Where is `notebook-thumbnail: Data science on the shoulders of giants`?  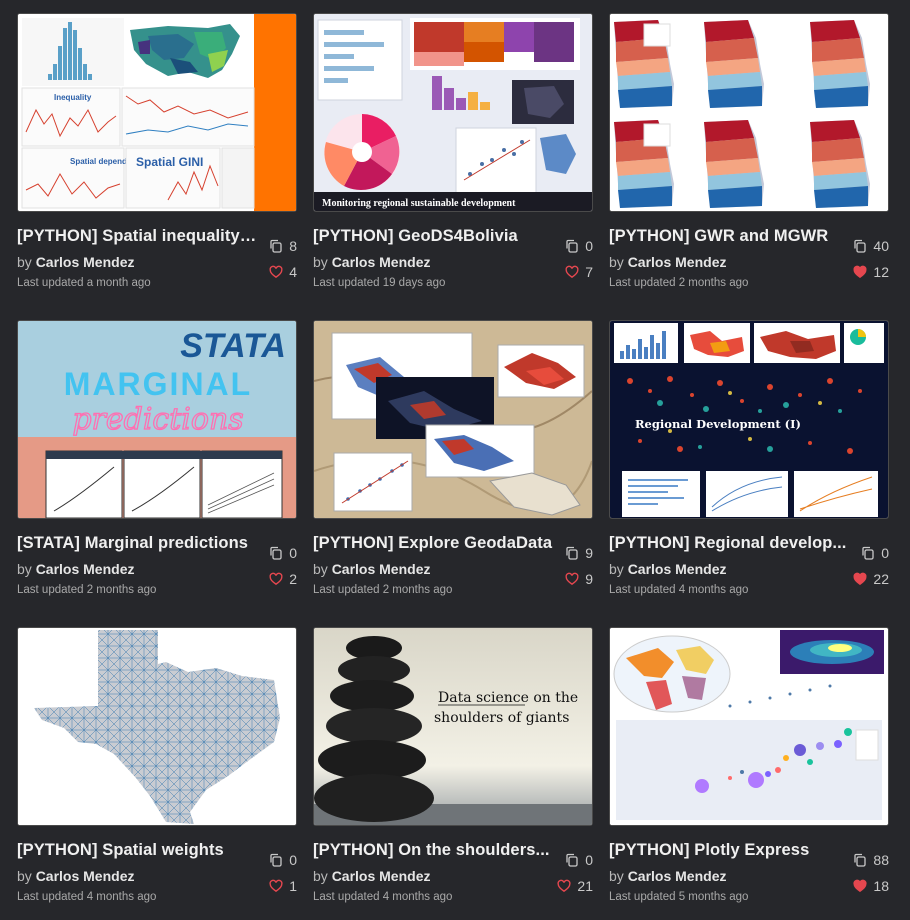
notebook-thumbnail: Data science on the shoulders of giants is located at coordinates (453, 726).